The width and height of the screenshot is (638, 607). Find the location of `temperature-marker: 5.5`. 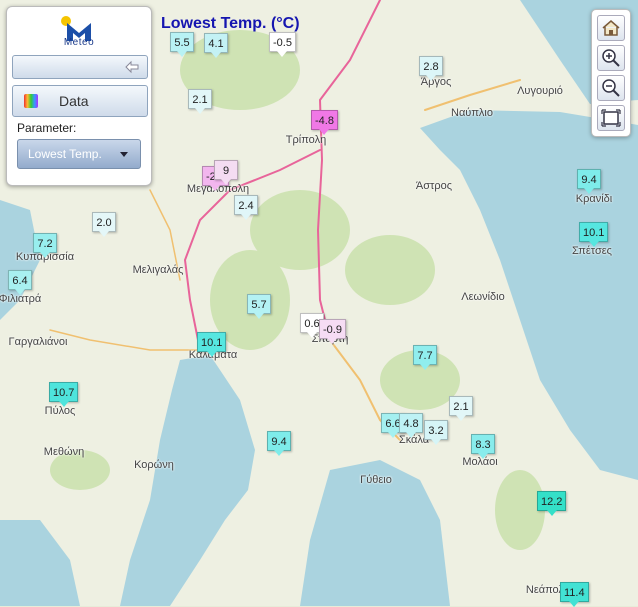

temperature-marker: 5.5 is located at coordinates (182, 44).